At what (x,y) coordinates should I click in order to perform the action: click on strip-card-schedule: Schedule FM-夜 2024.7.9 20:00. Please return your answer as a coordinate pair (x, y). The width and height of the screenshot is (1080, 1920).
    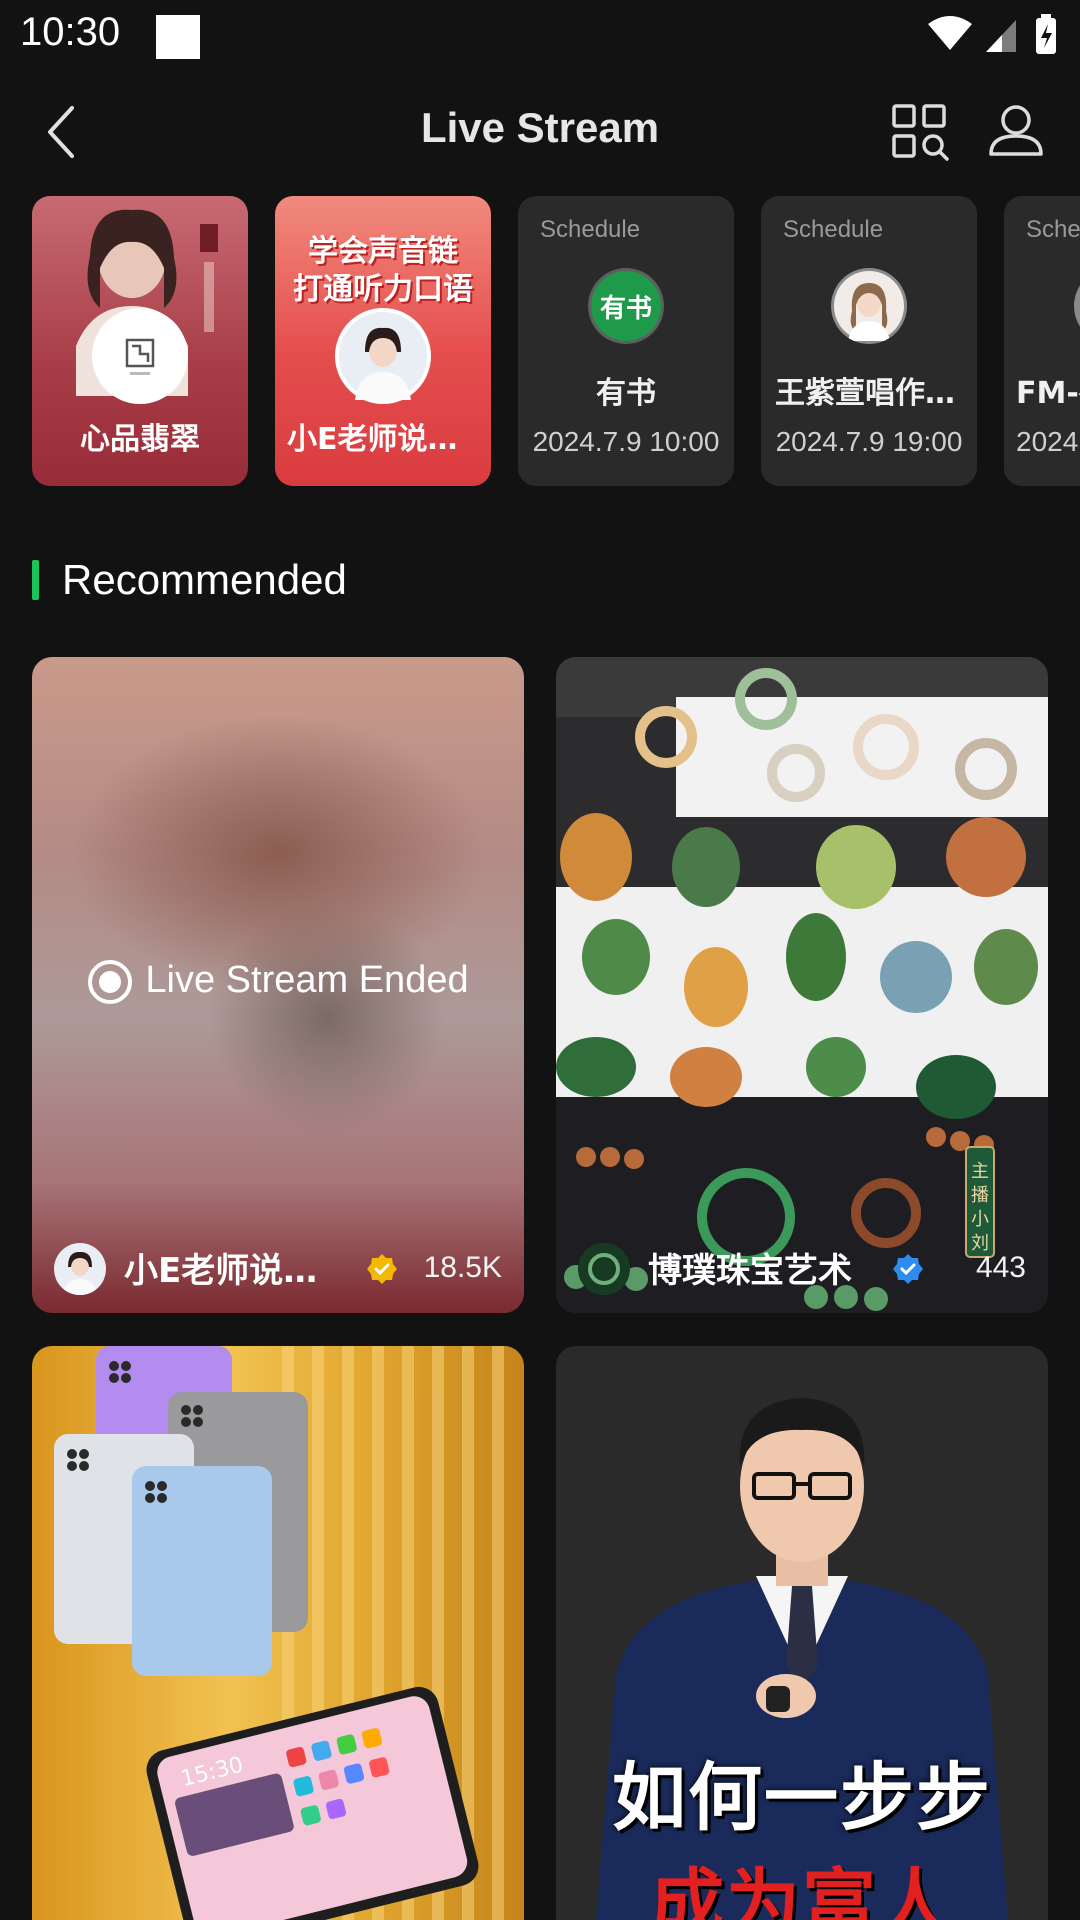
    Looking at the image, I should click on (1042, 341).